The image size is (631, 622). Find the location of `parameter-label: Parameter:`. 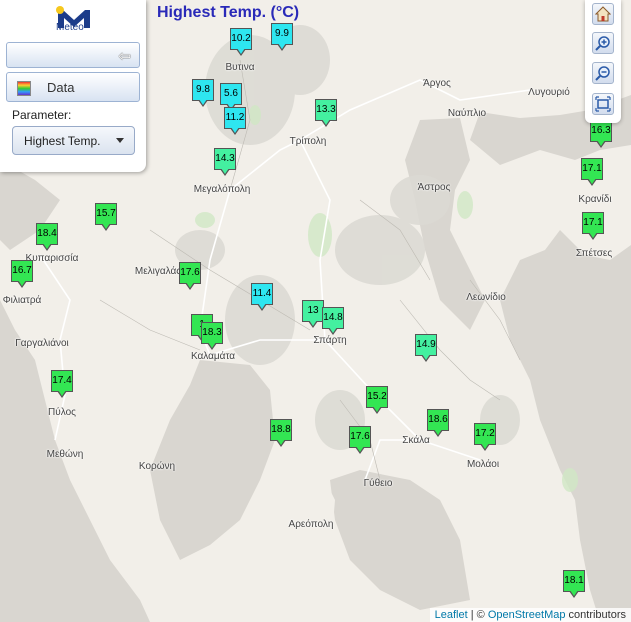

parameter-label: Parameter: is located at coordinates (42, 115).